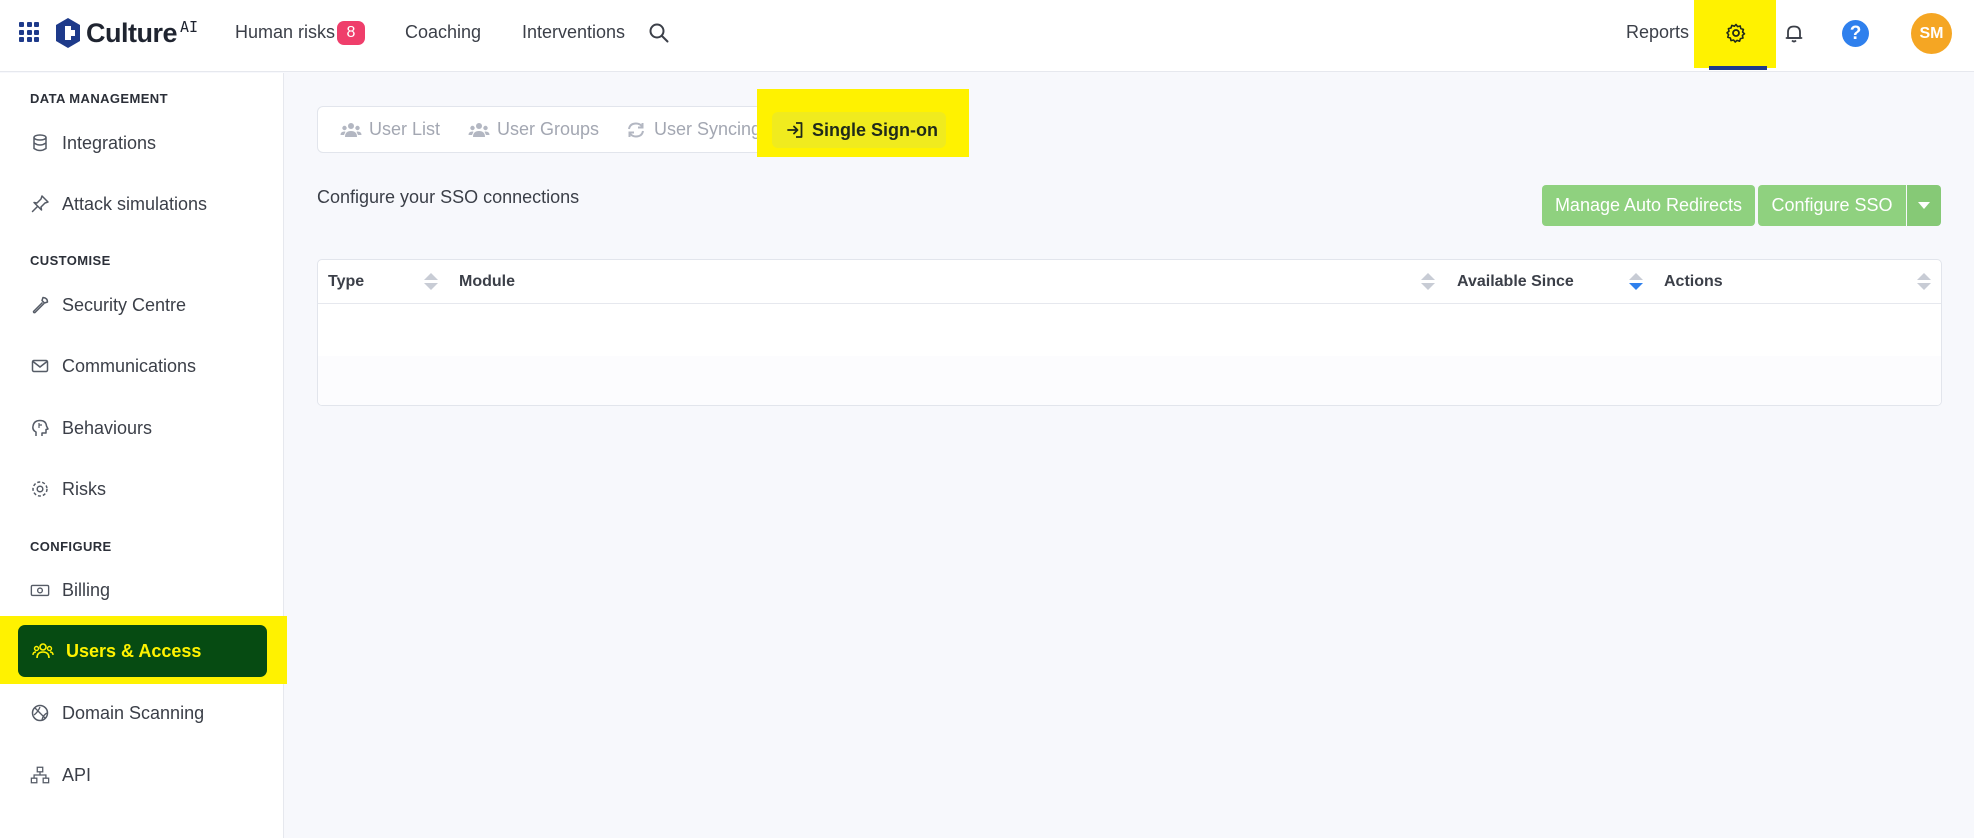 The width and height of the screenshot is (1974, 838). What do you see at coordinates (708, 129) in the screenshot?
I see `tab-label: User Syncing` at bounding box center [708, 129].